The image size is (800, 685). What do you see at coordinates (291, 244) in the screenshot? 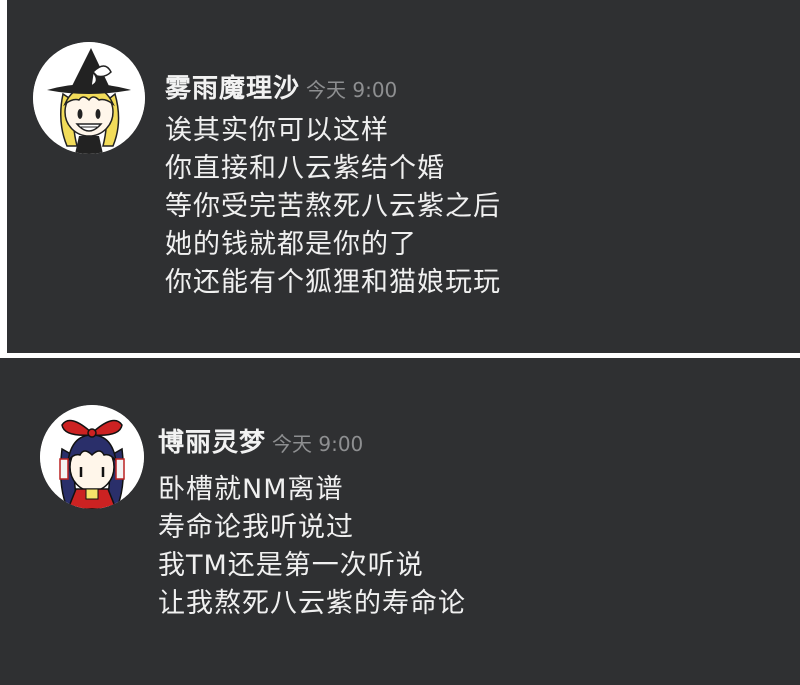
I see `message-line: 她的钱就都是你的了` at bounding box center [291, 244].